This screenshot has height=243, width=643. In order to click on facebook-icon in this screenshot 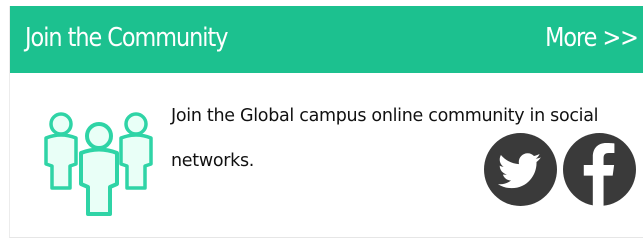, I will do `click(599, 169)`.